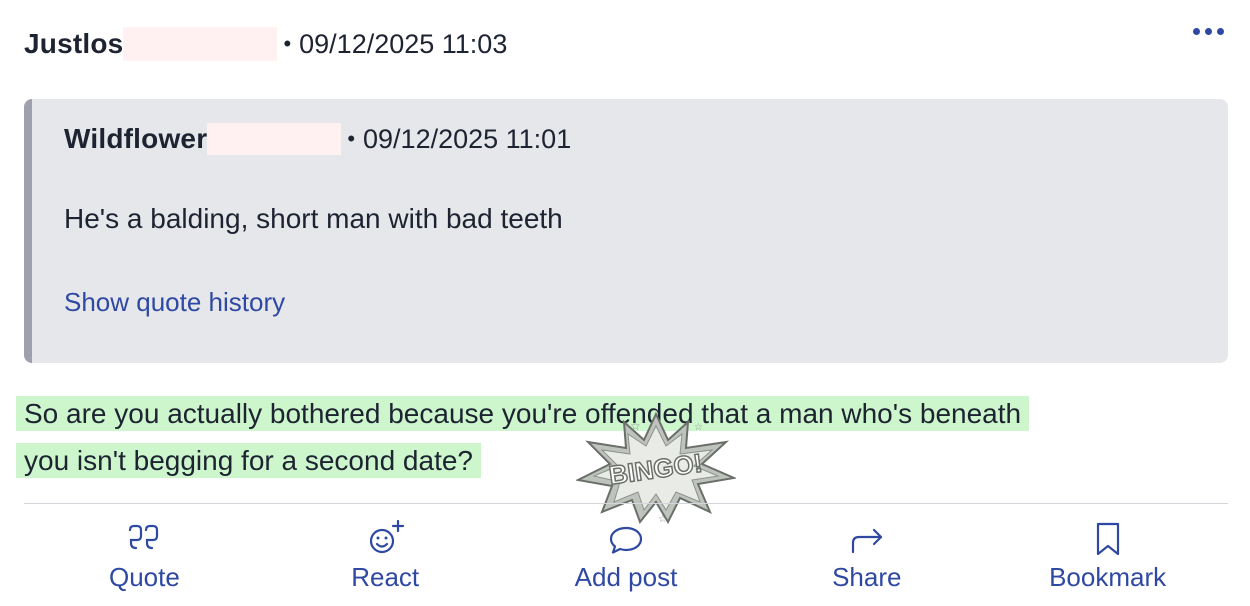  What do you see at coordinates (1108, 577) in the screenshot?
I see `bookmark-label: Bookmark` at bounding box center [1108, 577].